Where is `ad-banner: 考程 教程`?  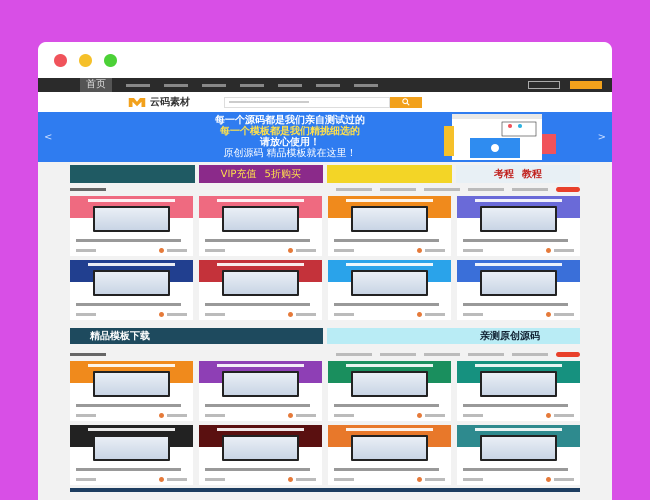
ad-banner: 考程 教程 is located at coordinates (518, 174).